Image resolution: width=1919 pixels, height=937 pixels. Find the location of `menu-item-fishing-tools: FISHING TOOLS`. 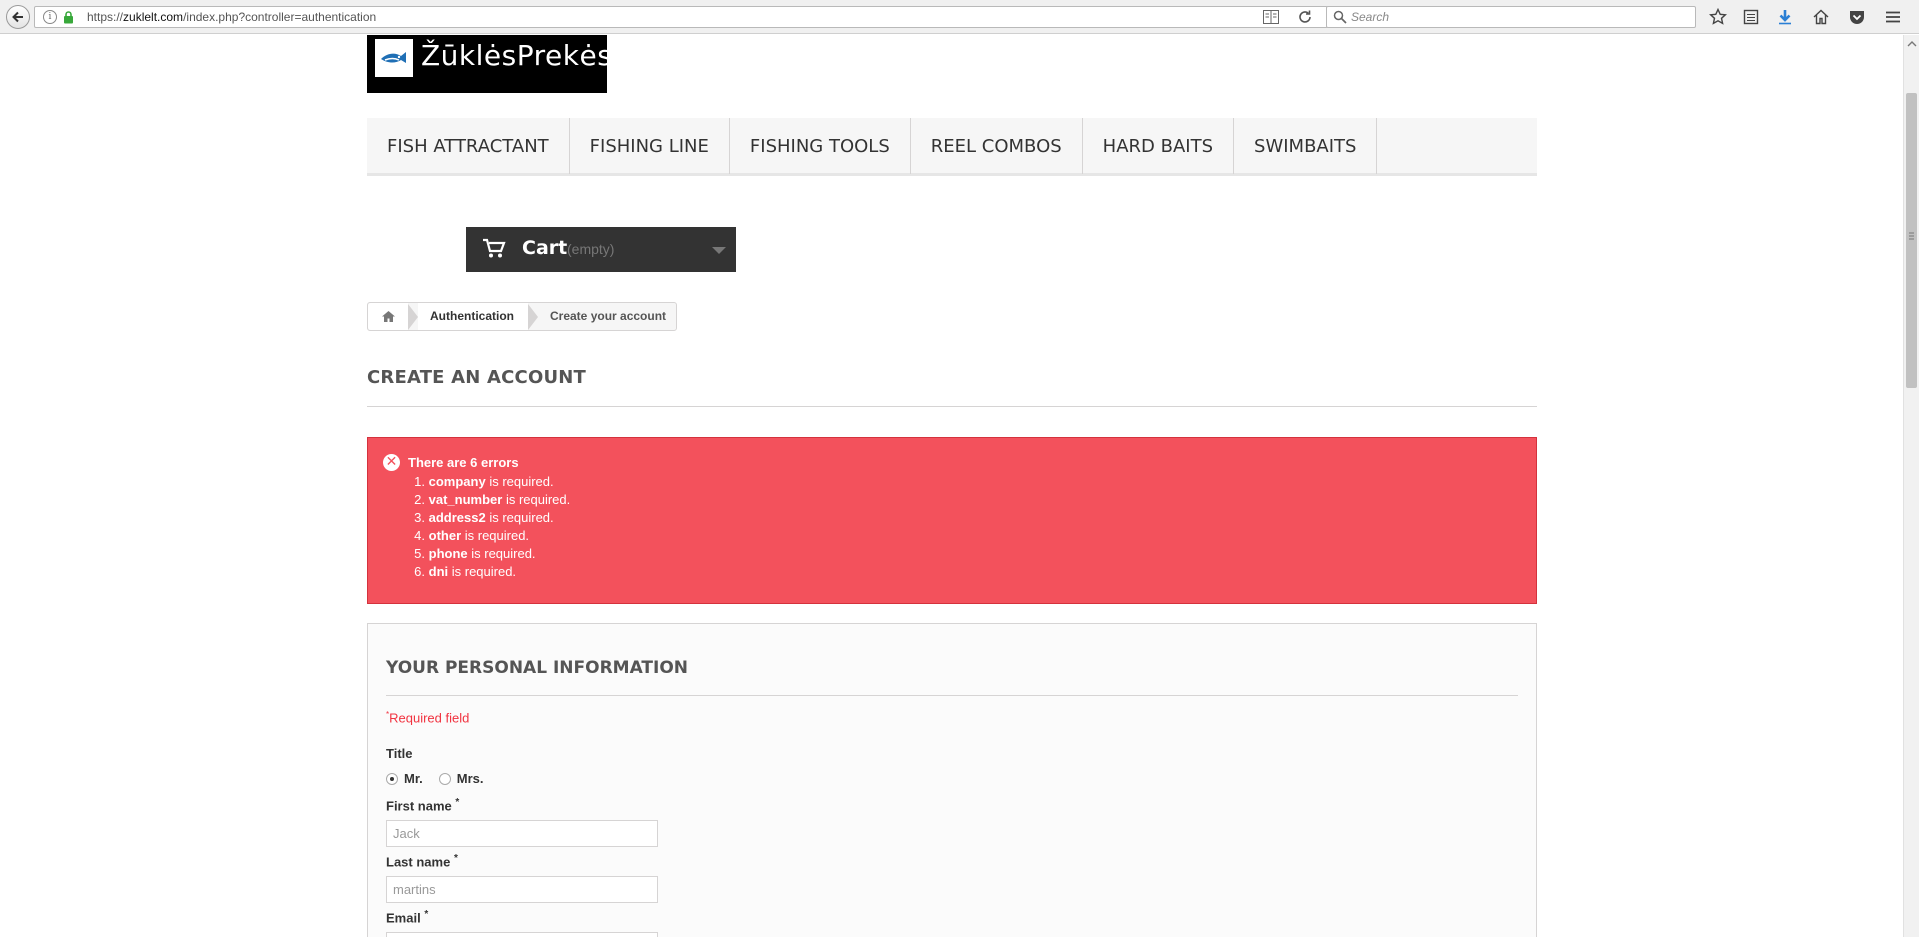

menu-item-fishing-tools: FISHING TOOLS is located at coordinates (820, 146).